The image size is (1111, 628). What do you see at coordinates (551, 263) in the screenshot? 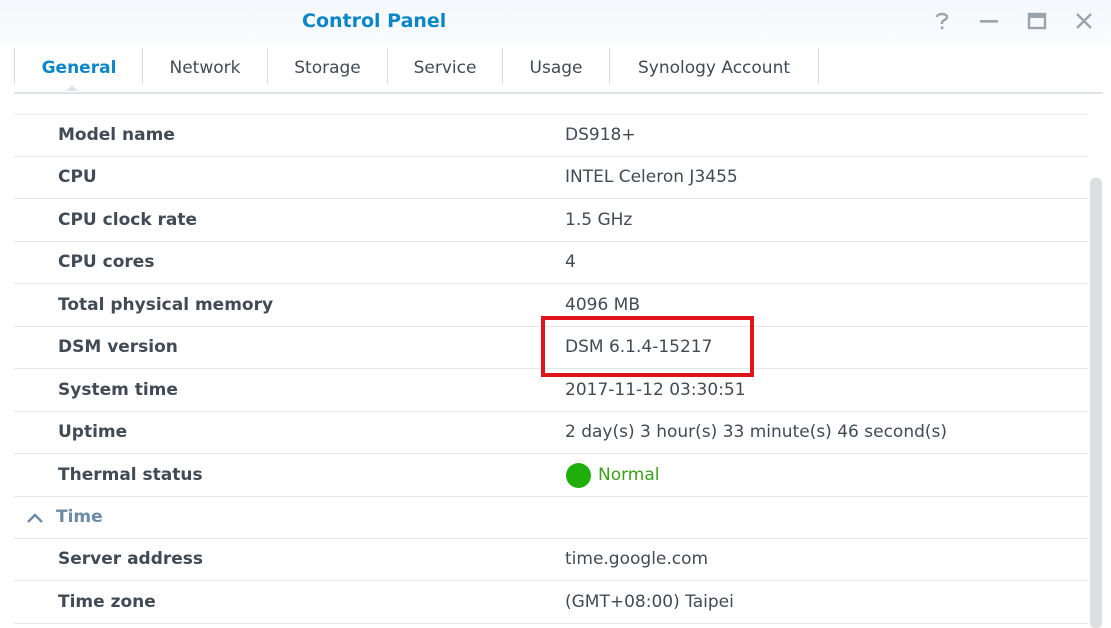
I see `info-row-cpu-cores: CPU cores 4` at bounding box center [551, 263].